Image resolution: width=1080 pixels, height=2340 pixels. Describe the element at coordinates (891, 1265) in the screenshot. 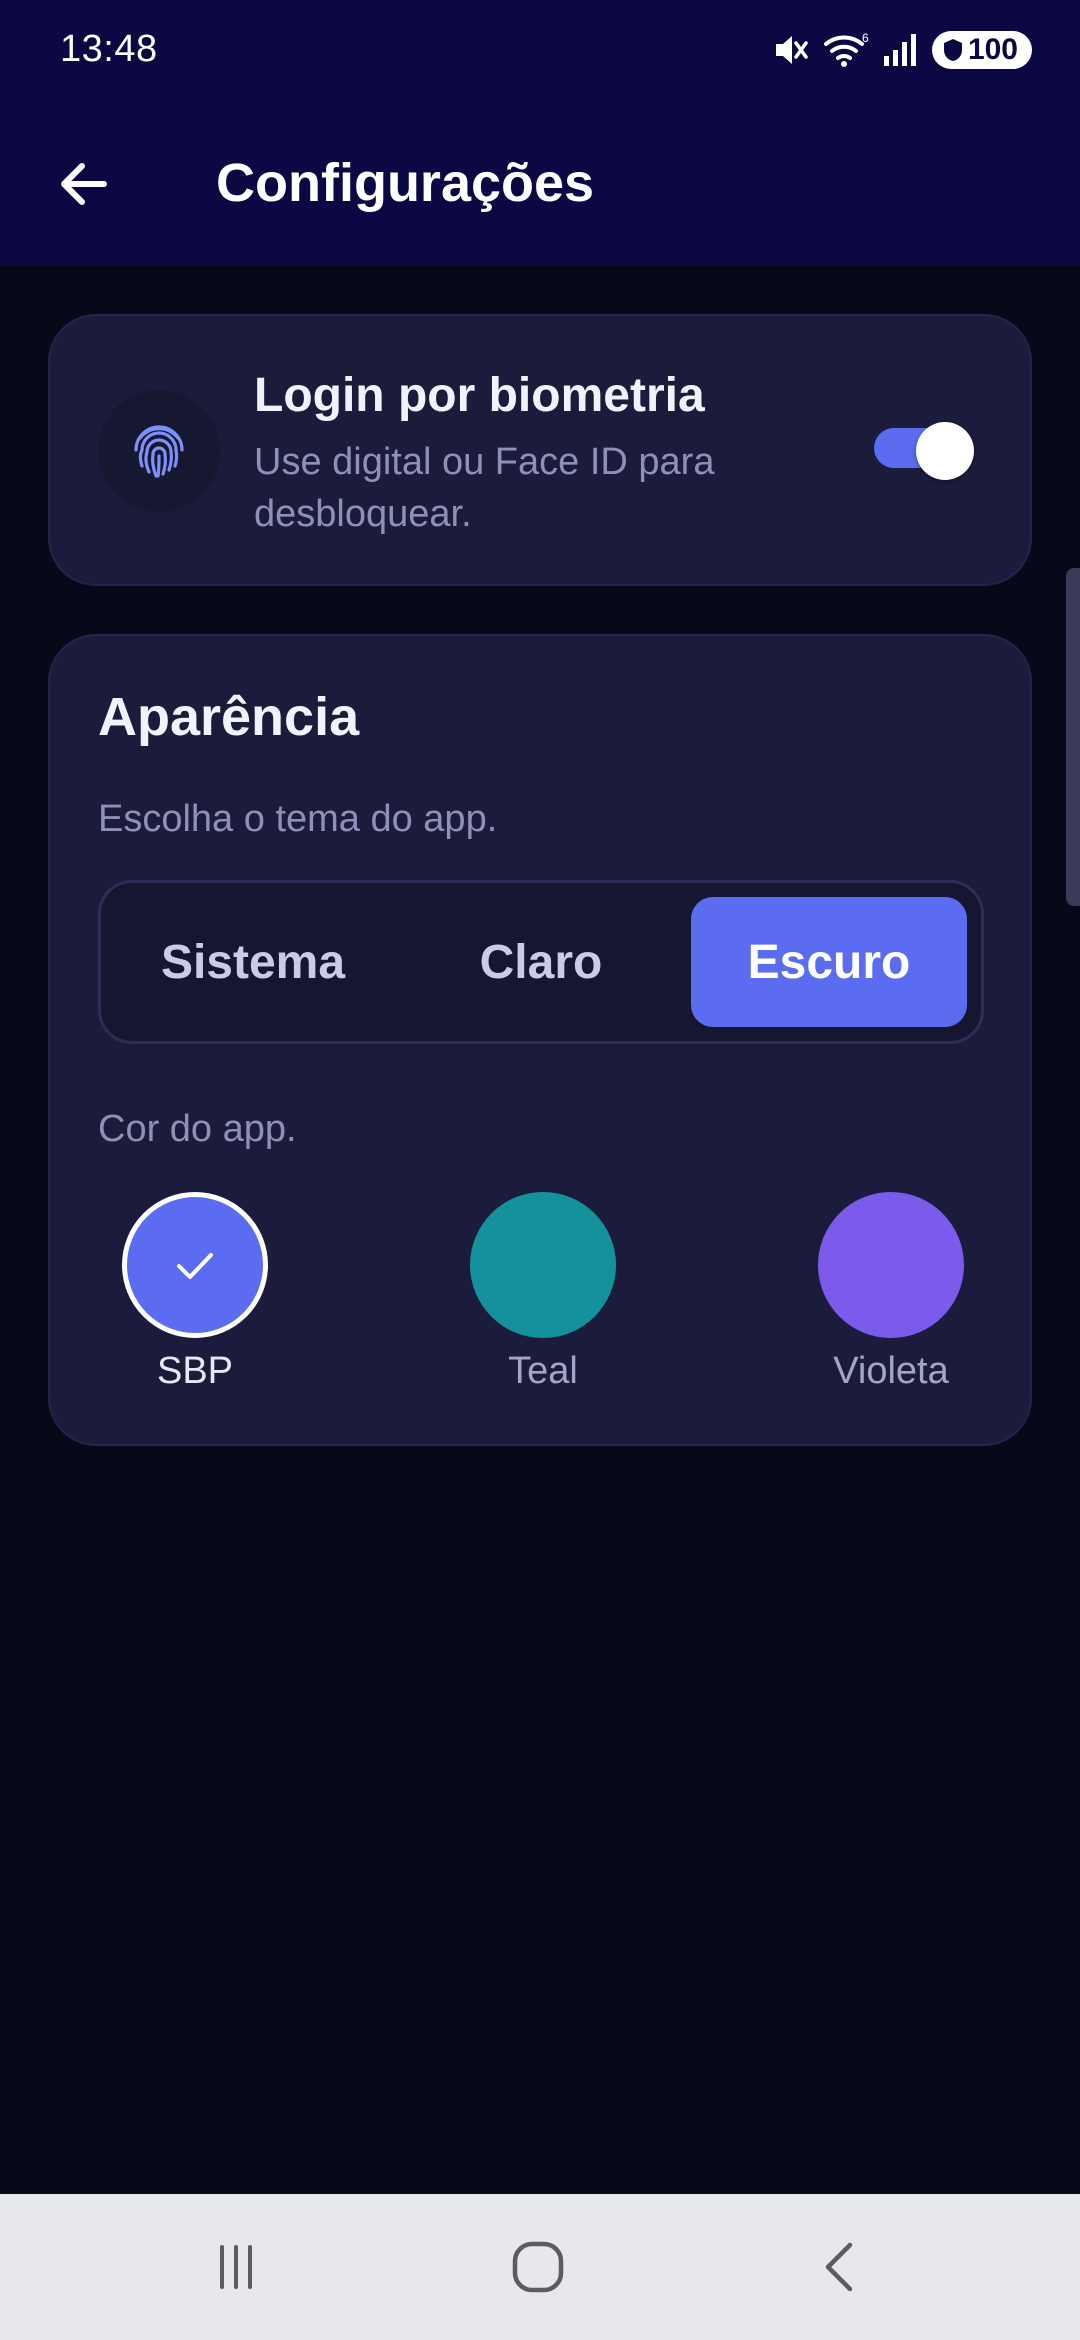

I see `color-swatch-violeta` at that location.